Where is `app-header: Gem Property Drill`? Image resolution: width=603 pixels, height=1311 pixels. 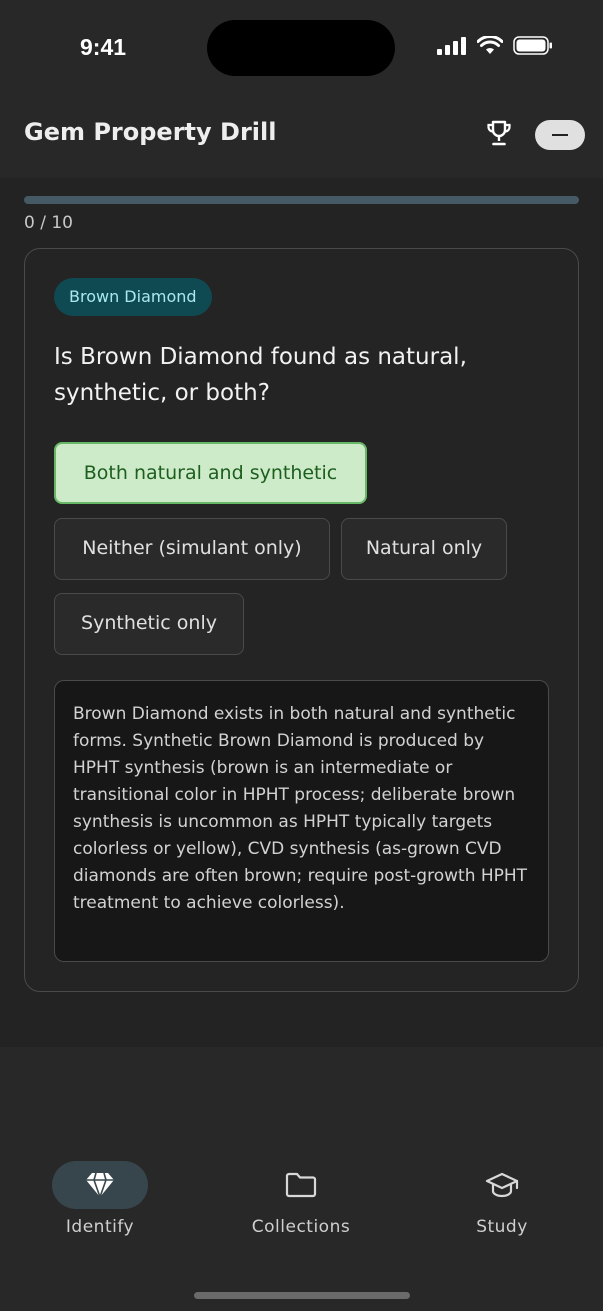 app-header: Gem Property Drill is located at coordinates (301, 137).